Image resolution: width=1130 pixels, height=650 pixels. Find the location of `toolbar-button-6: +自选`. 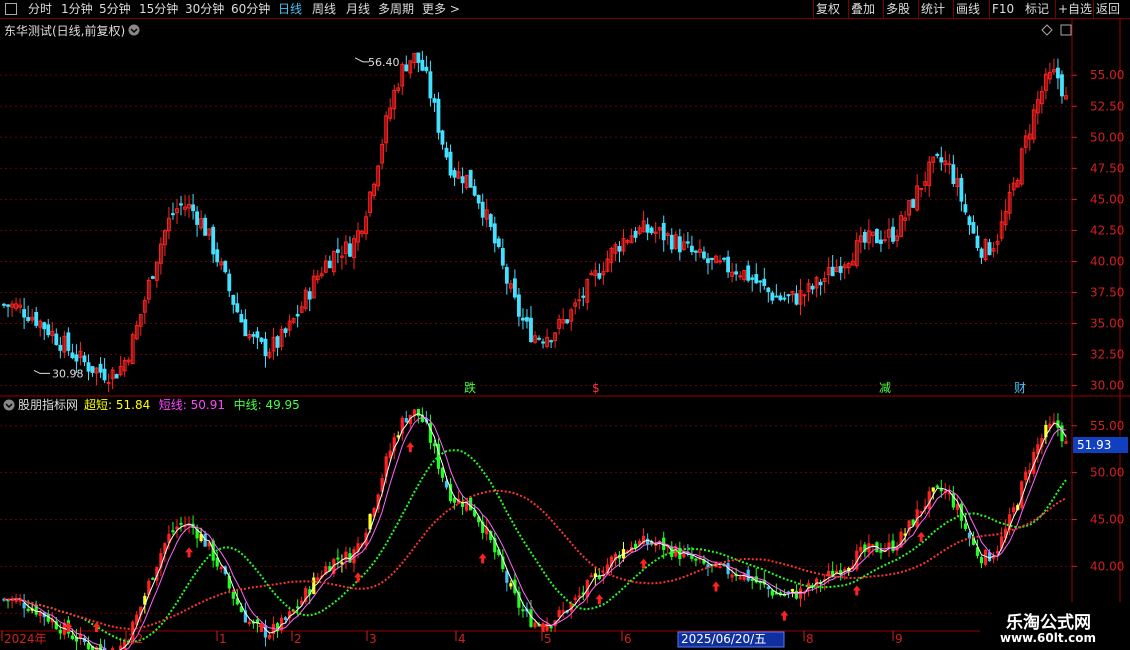

toolbar-button-6: +自选 is located at coordinates (1075, 9).